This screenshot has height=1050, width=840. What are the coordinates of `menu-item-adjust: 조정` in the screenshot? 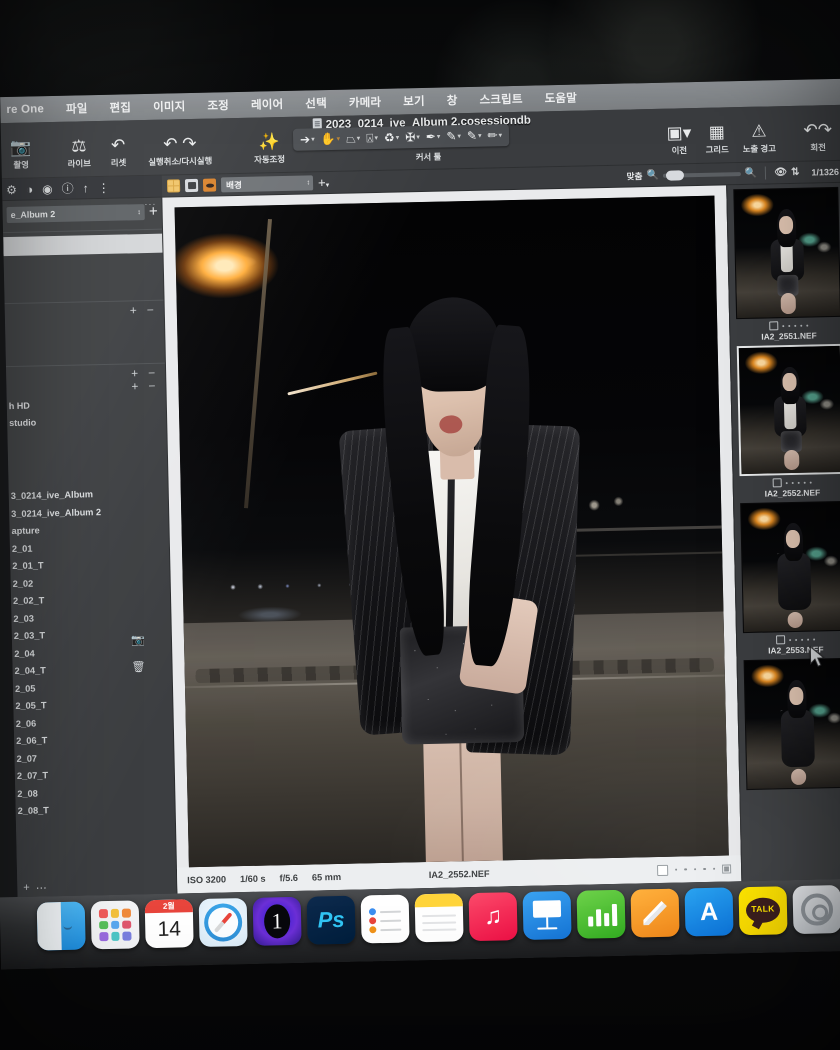 It's located at (218, 105).